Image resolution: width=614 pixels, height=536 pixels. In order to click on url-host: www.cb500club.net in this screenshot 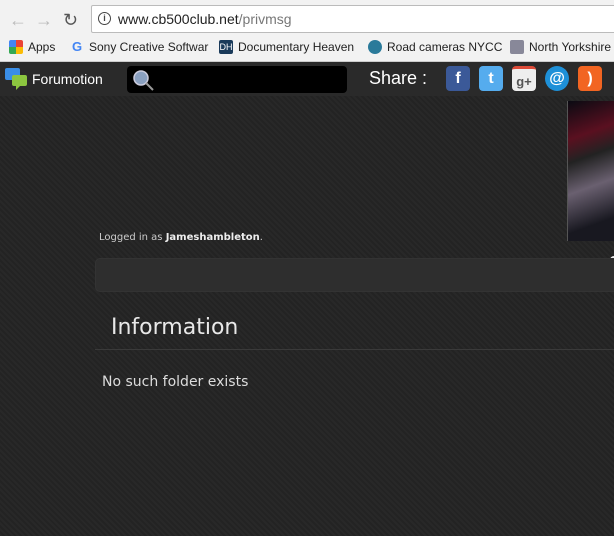, I will do `click(178, 19)`.